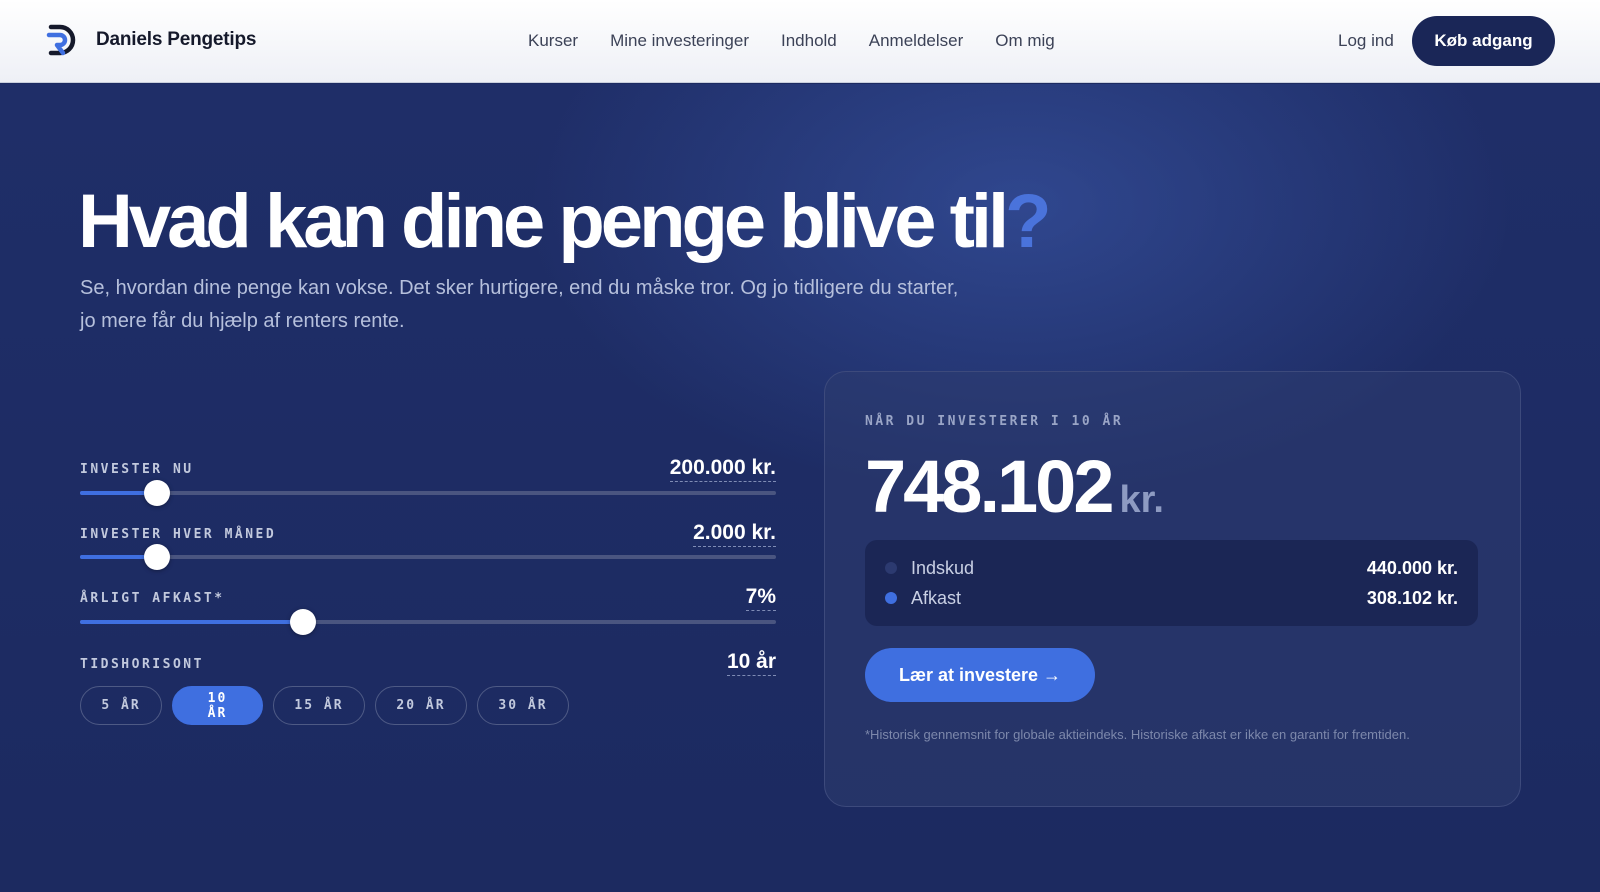  What do you see at coordinates (943, 567) in the screenshot?
I see `deposits-label: Indskud` at bounding box center [943, 567].